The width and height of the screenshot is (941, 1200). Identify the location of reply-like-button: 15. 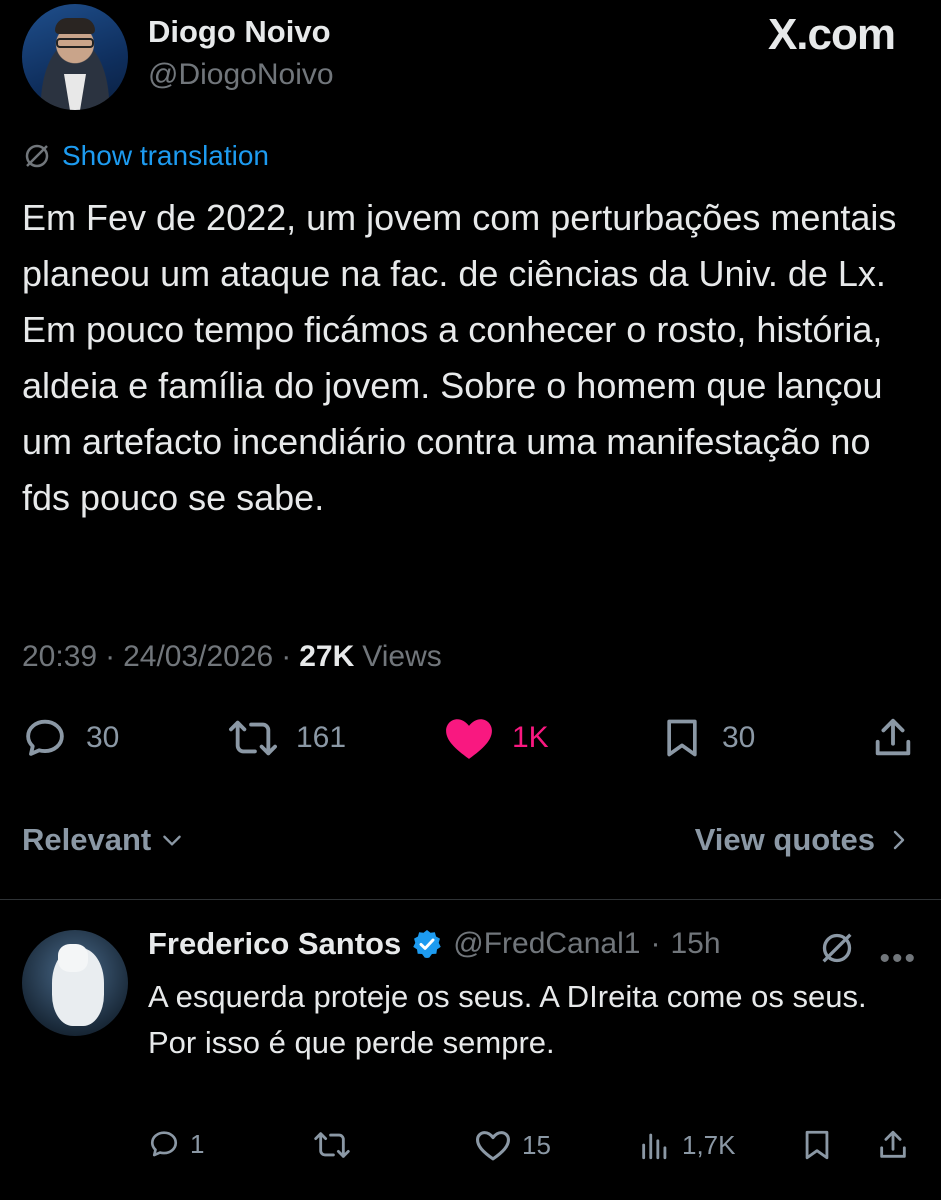
(512, 1145).